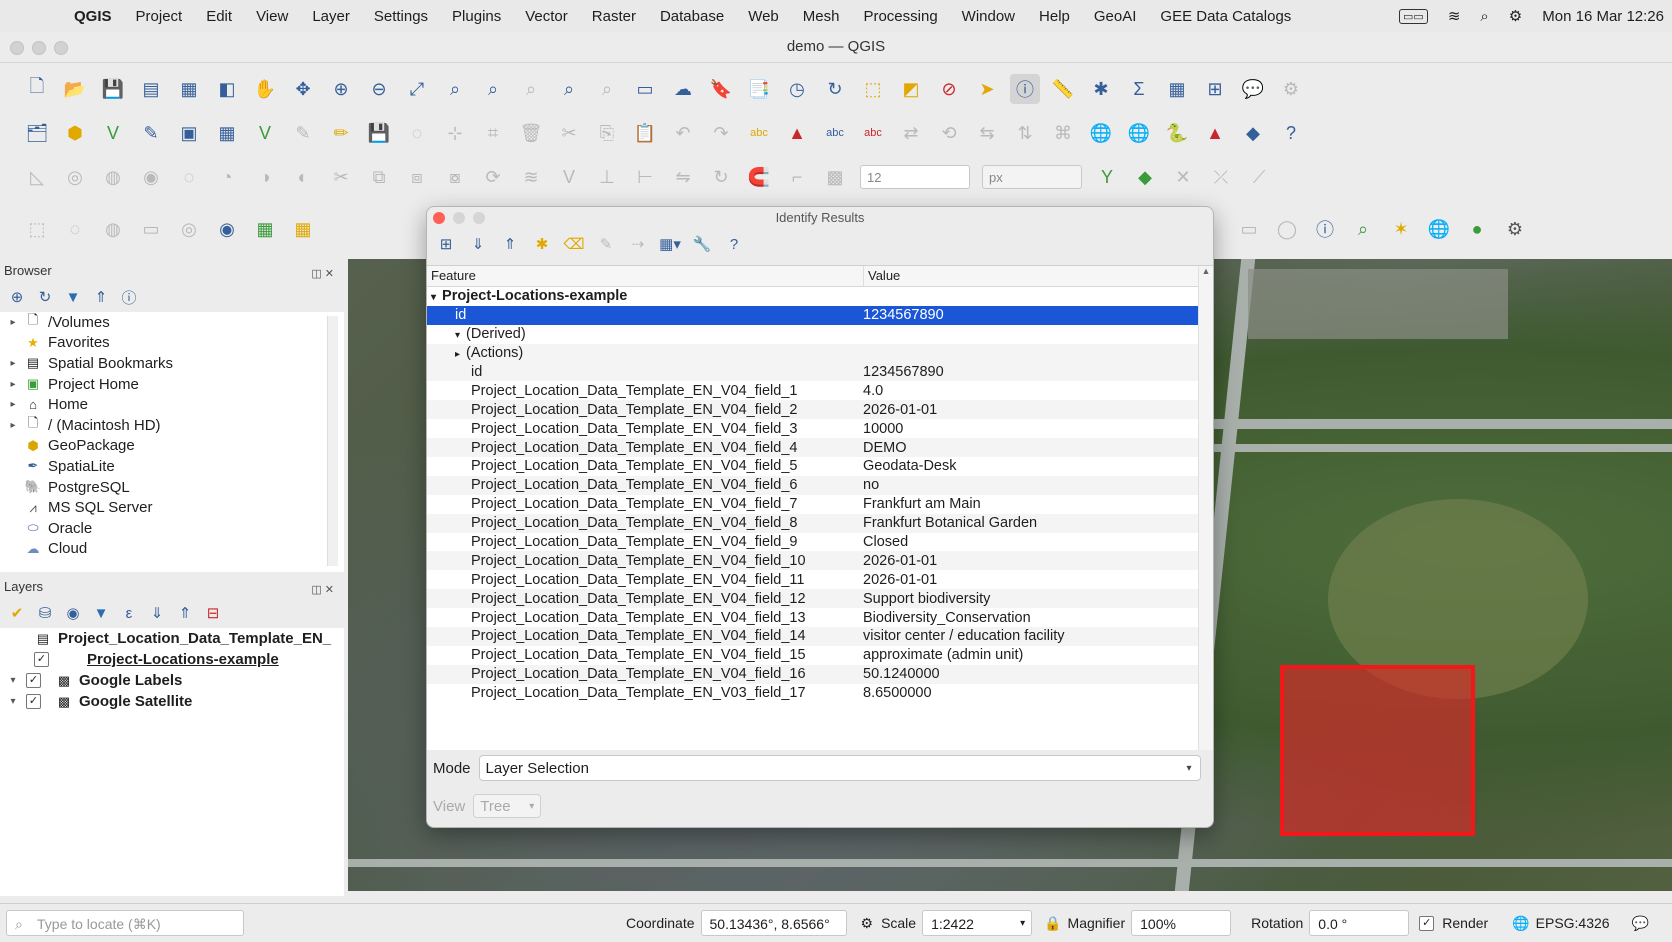 The height and width of the screenshot is (942, 1672). Describe the element at coordinates (75, 89) in the screenshot. I see `open-project-icon: 📂` at that location.